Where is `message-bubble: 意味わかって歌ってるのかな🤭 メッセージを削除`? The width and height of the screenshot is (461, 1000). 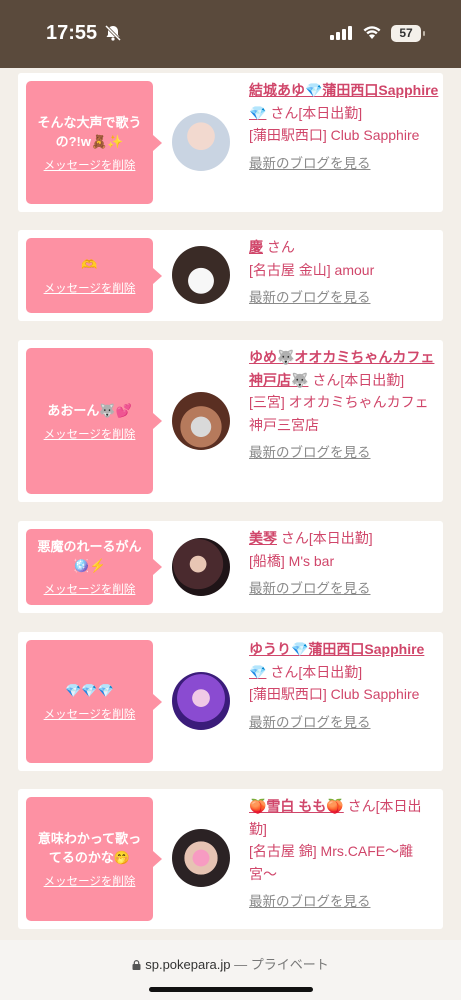 message-bubble: 意味わかって歌ってるのかな🤭 メッセージを削除 is located at coordinates (94, 859).